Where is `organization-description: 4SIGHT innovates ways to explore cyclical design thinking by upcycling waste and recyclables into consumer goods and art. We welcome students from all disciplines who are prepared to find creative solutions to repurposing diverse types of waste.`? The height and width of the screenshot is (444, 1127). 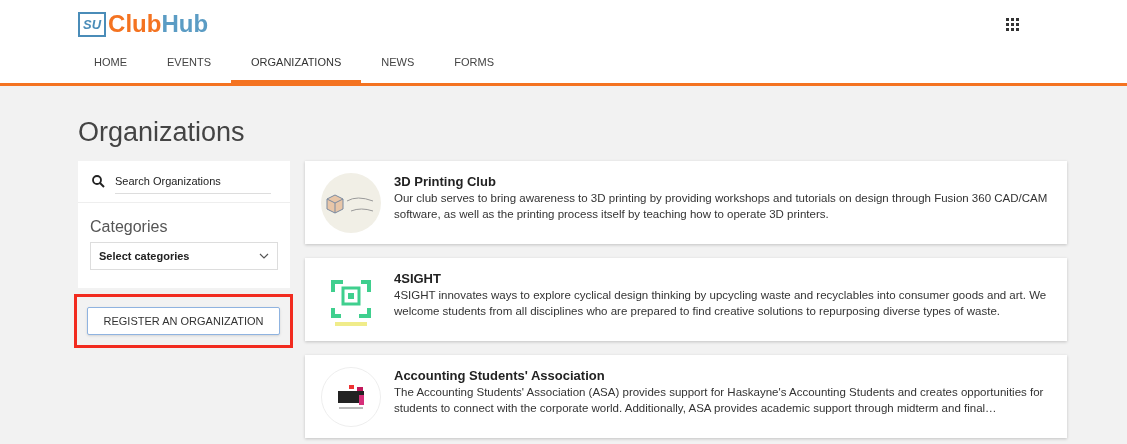
organization-description: 4SIGHT innovates ways to explore cyclical design thinking by upcycling waste and recyclables into consumer goods and art. We welcome students from all disciplines who are prepared to find creative solutions to repurposing diverse types of waste. is located at coordinates (721, 304).